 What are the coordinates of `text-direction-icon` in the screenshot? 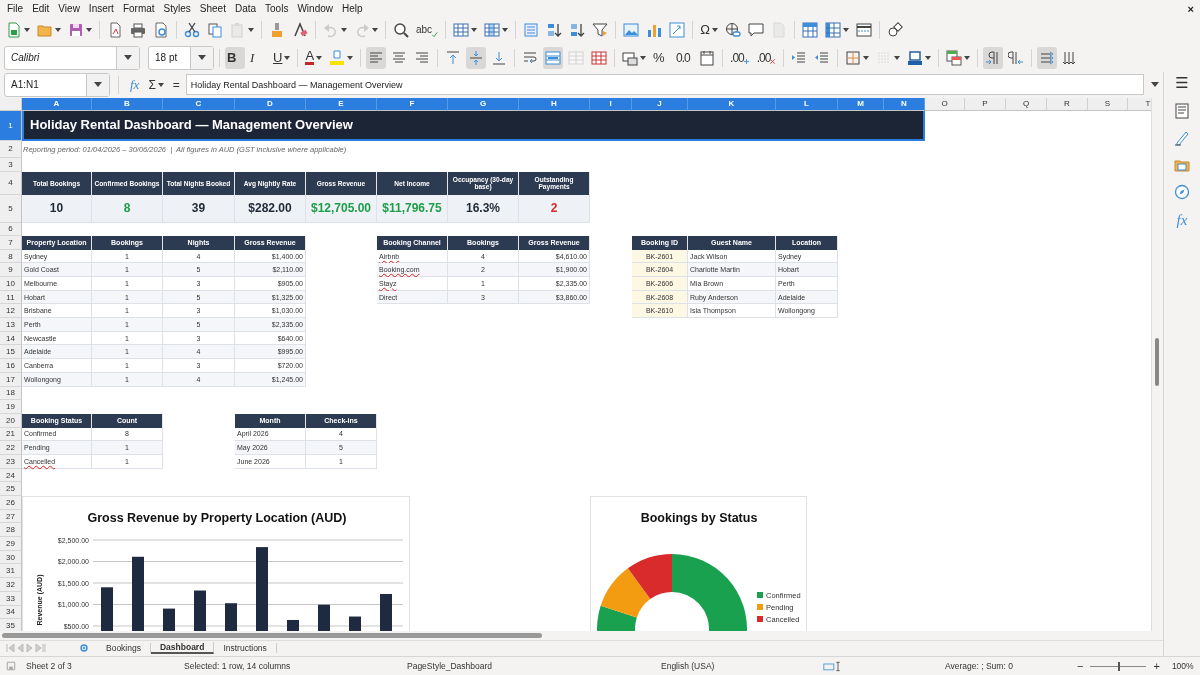 It's located at (1047, 57).